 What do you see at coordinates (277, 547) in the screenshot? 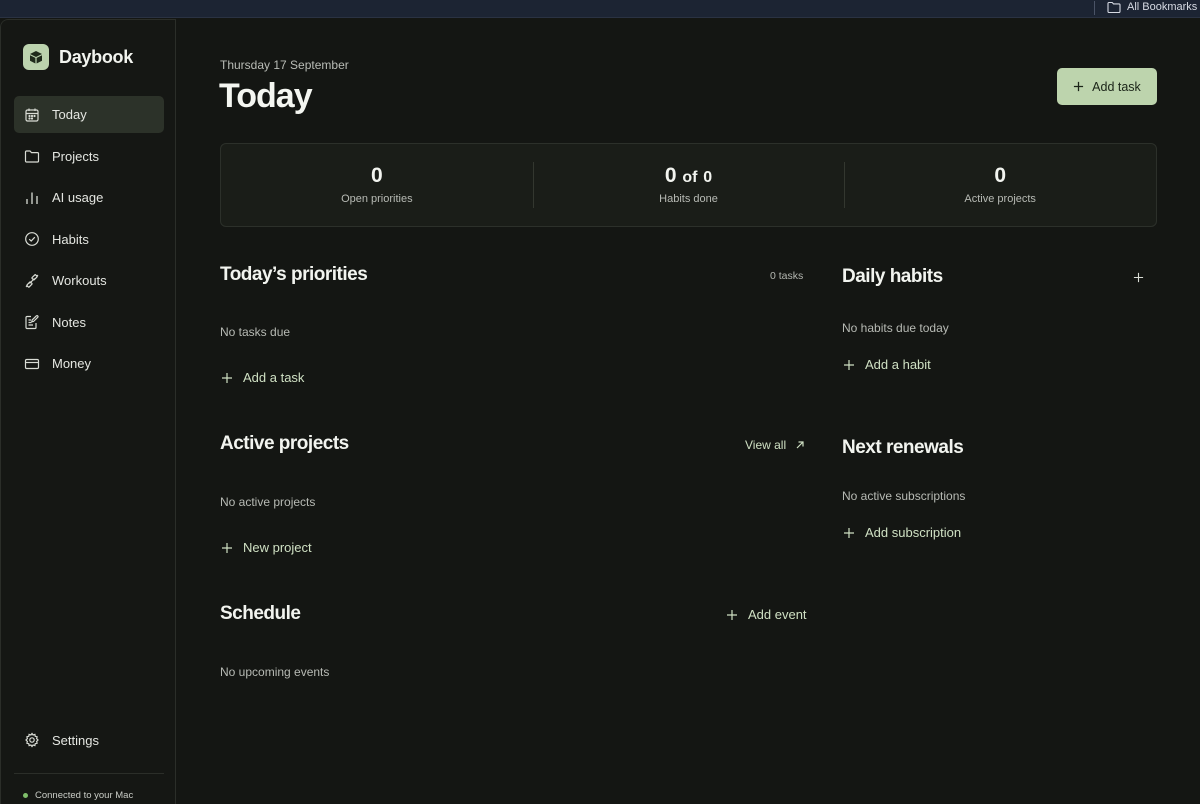
I see `new-project-label: New project` at bounding box center [277, 547].